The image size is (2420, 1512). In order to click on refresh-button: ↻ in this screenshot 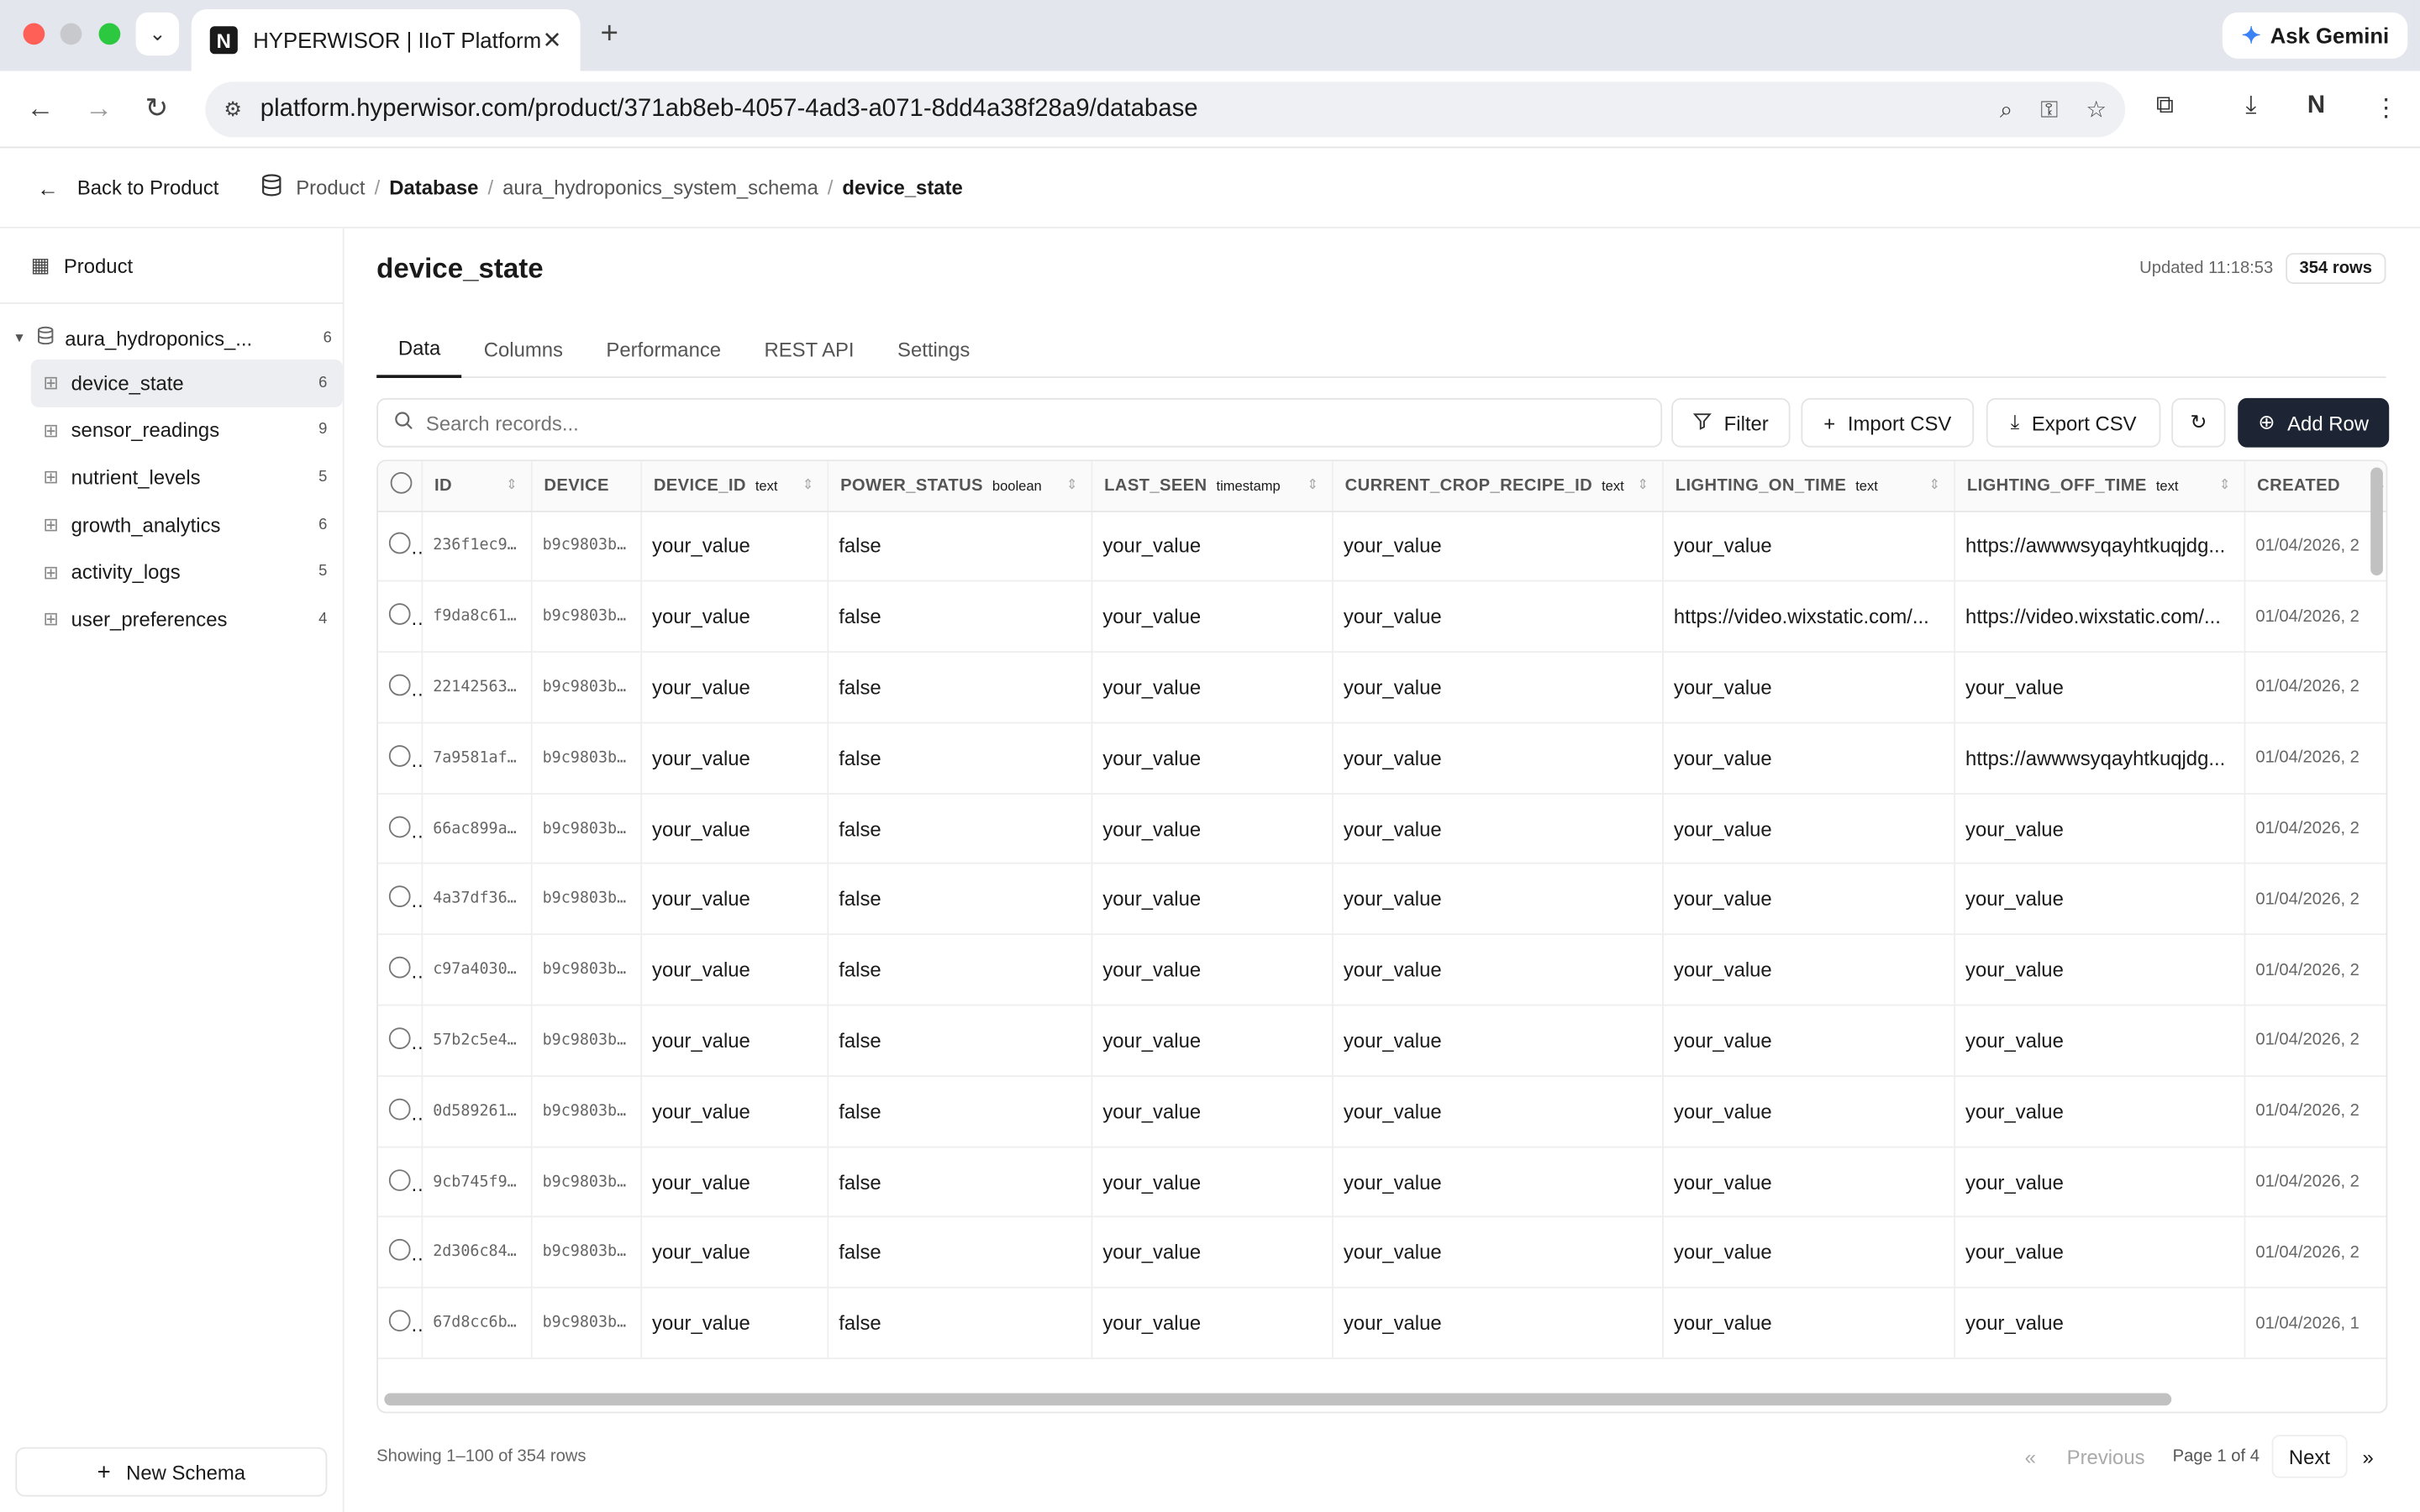, I will do `click(2198, 422)`.